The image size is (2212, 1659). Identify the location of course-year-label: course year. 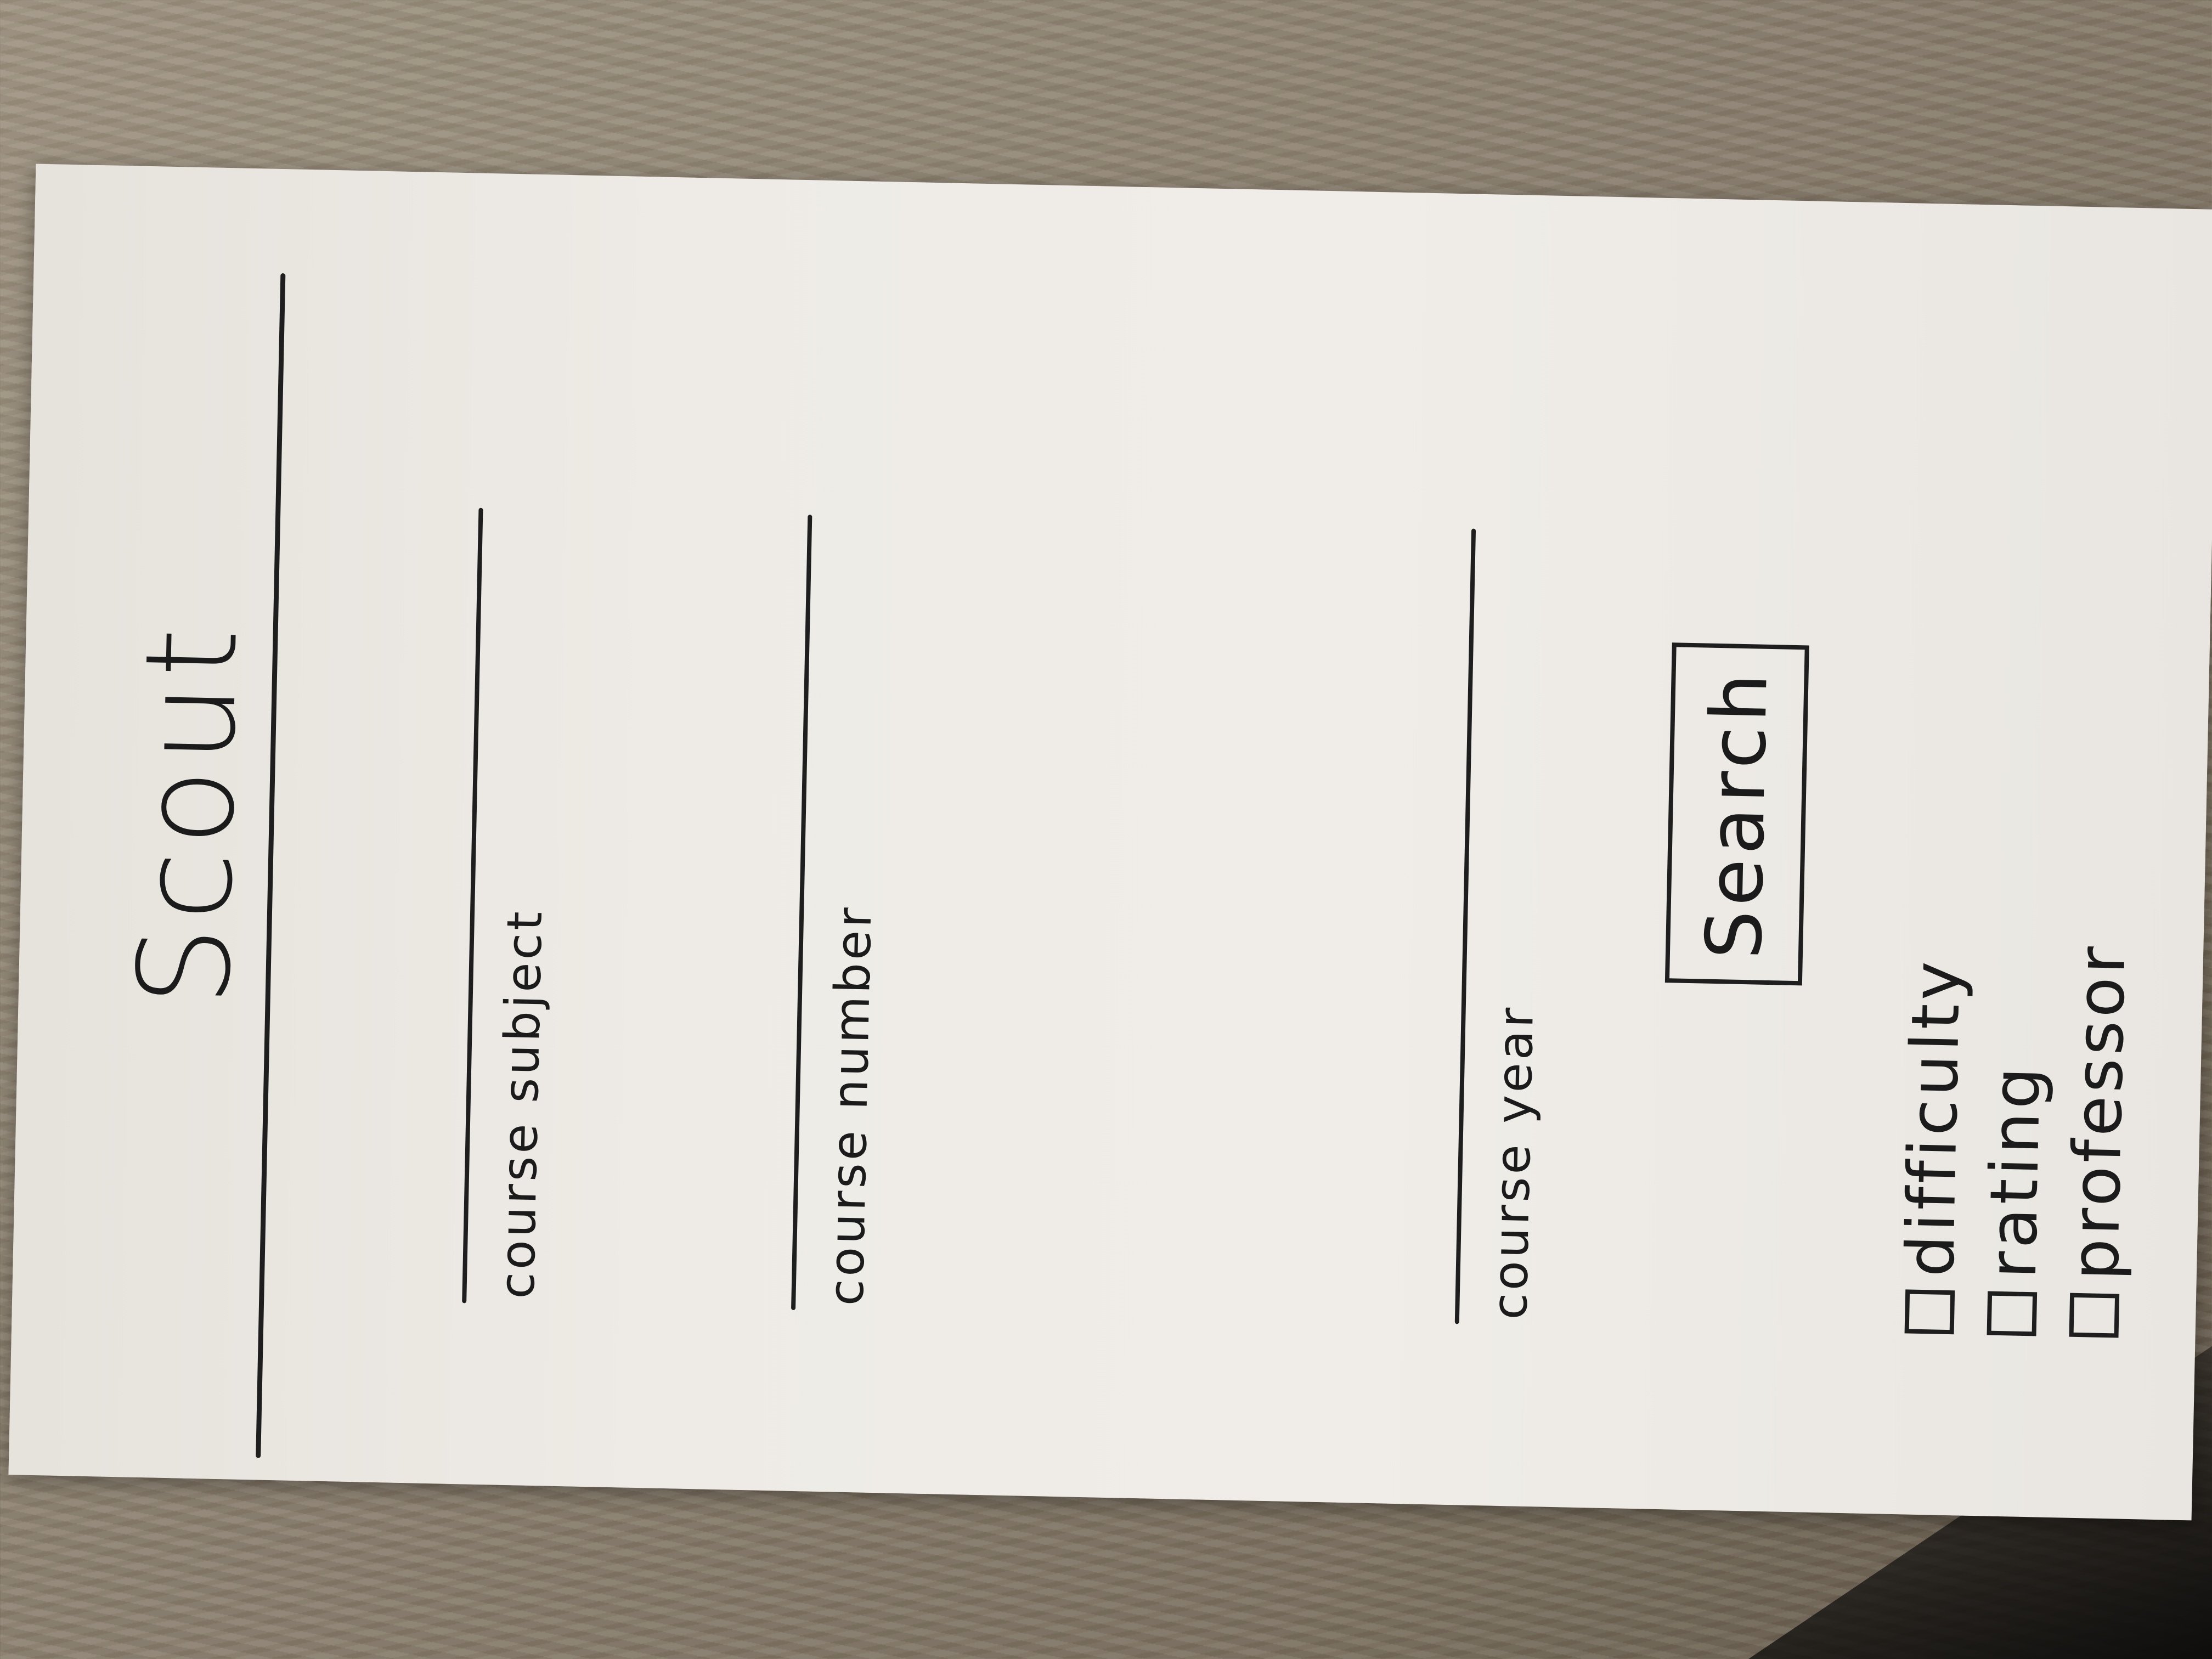
(1513, 1163).